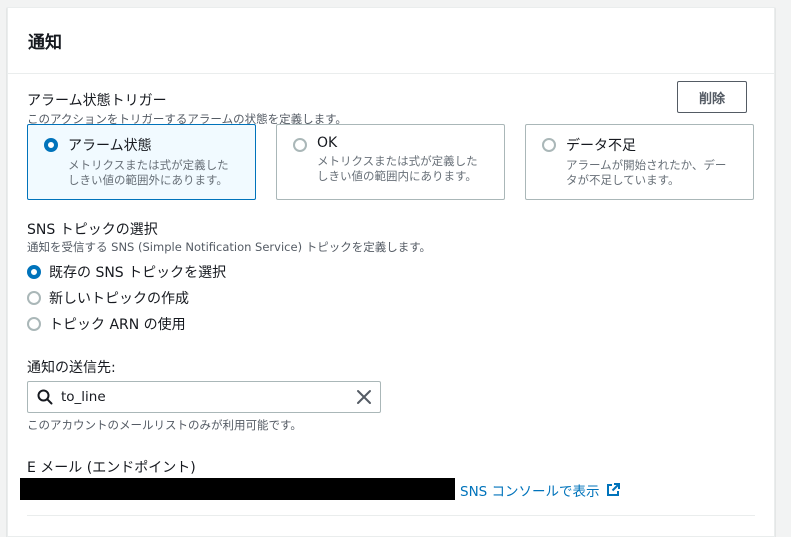  I want to click on destination-search-input, so click(208, 397).